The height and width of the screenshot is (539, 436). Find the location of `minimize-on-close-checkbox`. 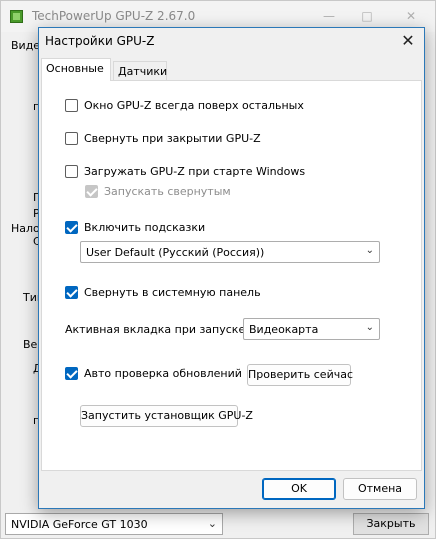

minimize-on-close-checkbox is located at coordinates (71, 138).